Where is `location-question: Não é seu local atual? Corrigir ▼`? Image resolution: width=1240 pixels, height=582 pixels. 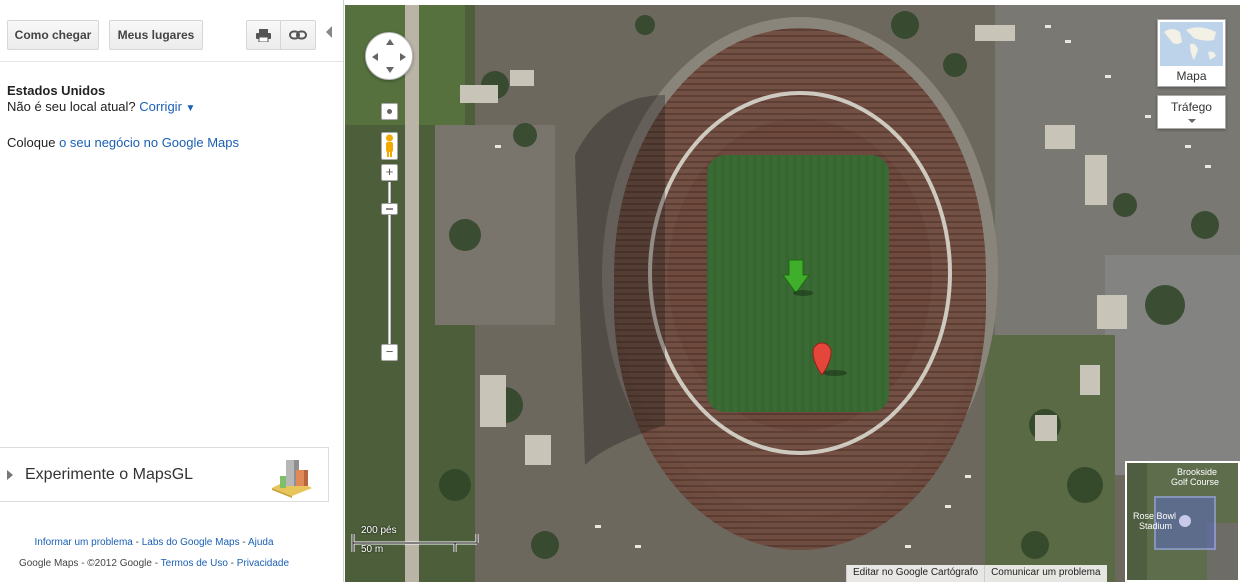 location-question: Não é seu local atual? Corrigir ▼ is located at coordinates (101, 106).